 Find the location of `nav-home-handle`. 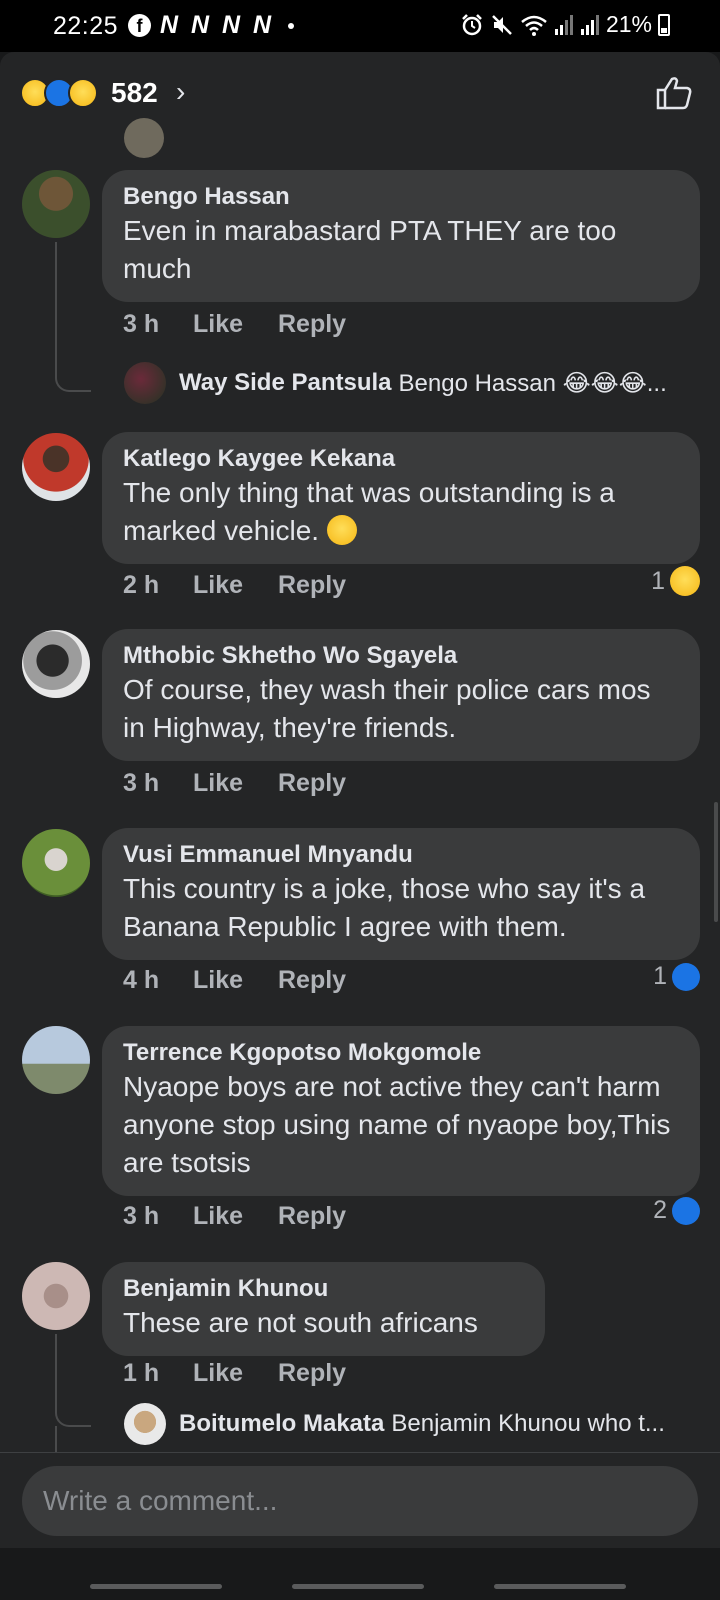

nav-home-handle is located at coordinates (358, 1586).